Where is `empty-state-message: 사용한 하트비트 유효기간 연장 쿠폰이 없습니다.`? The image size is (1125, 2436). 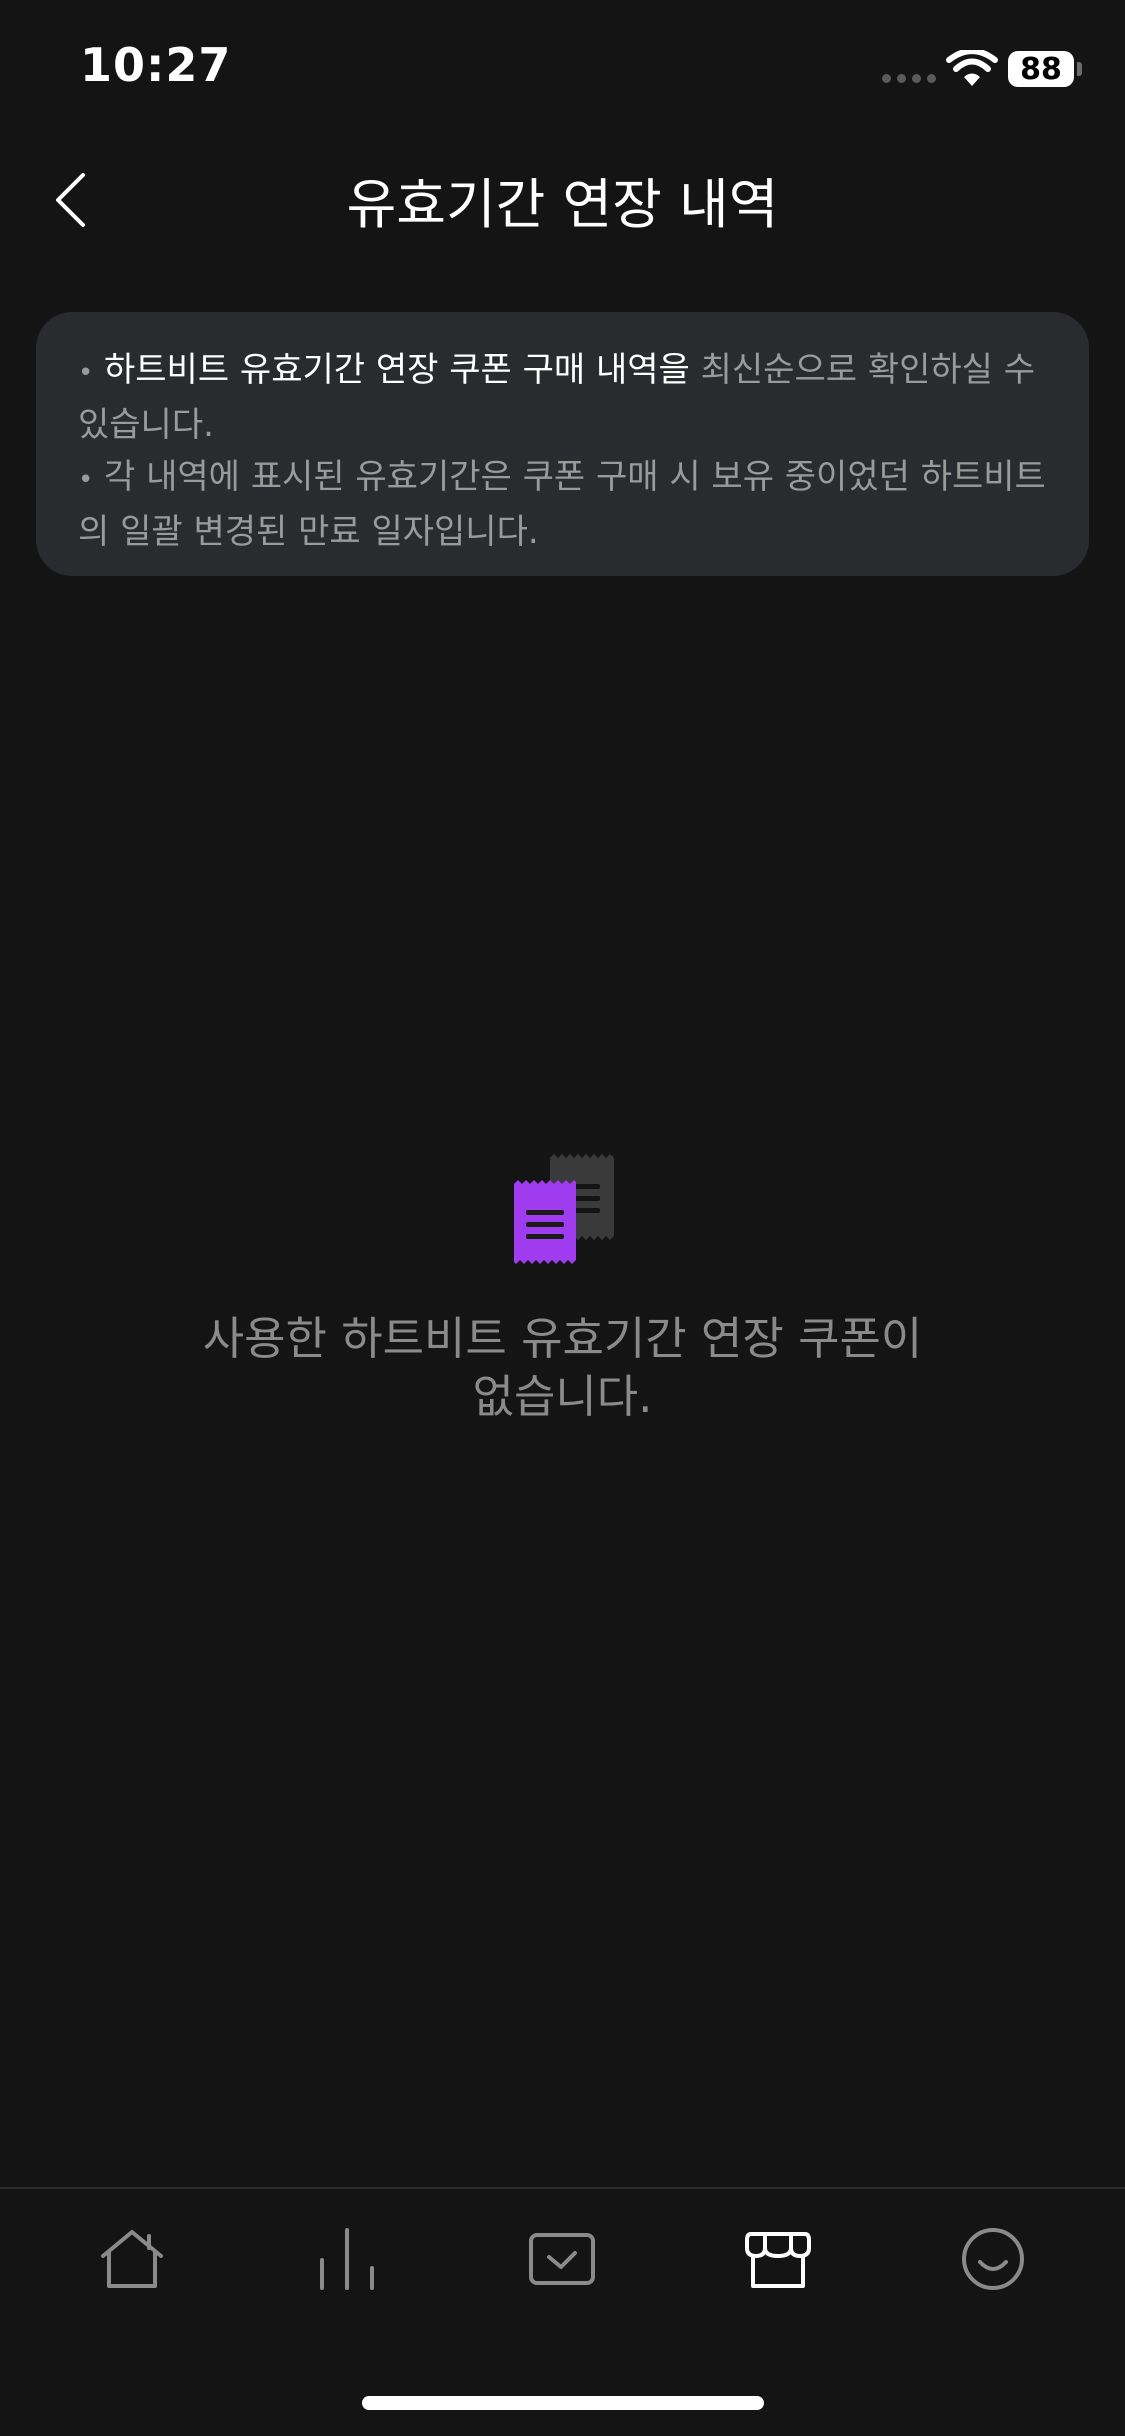
empty-state-message: 사용한 하트비트 유효기간 연장 쿠폰이 없습니다. is located at coordinates (562, 1368).